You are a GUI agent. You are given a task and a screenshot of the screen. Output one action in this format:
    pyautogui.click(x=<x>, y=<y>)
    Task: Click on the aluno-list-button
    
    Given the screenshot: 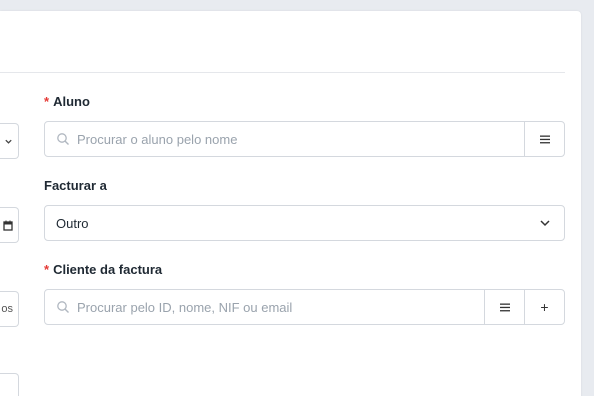 What is the action you would take?
    pyautogui.click(x=544, y=139)
    